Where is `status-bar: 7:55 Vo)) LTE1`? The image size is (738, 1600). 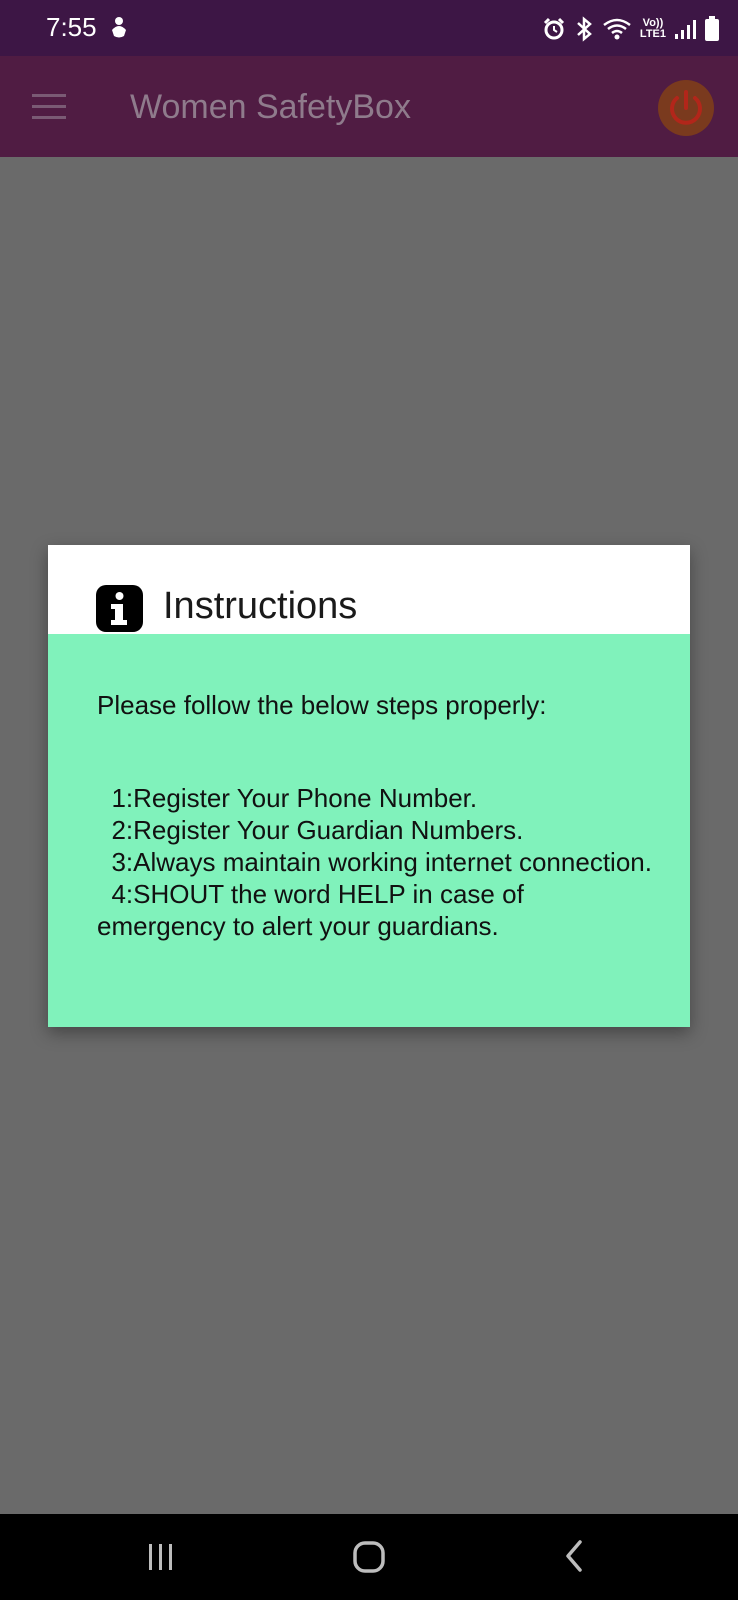
status-bar: 7:55 Vo)) LTE1 is located at coordinates (369, 28).